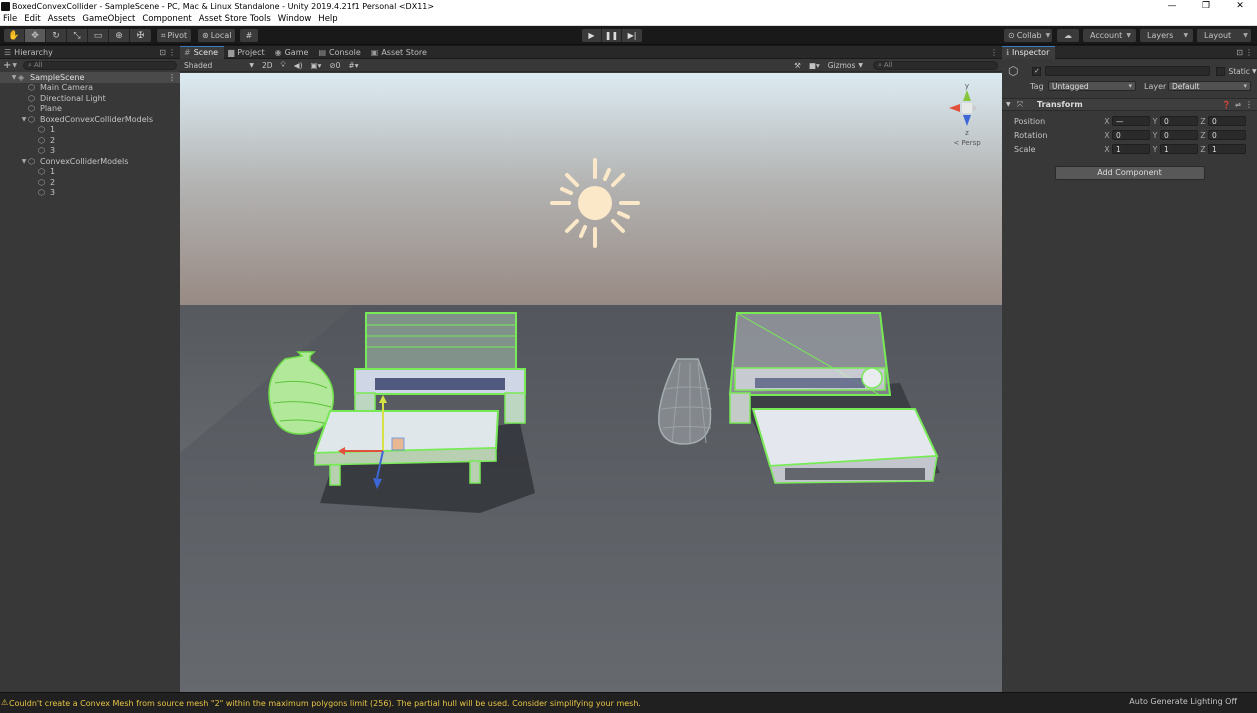 Image resolution: width=1257 pixels, height=713 pixels. I want to click on hierarchy-scene-row: ▼ ◈ SampleScene ⋮, so click(90, 77).